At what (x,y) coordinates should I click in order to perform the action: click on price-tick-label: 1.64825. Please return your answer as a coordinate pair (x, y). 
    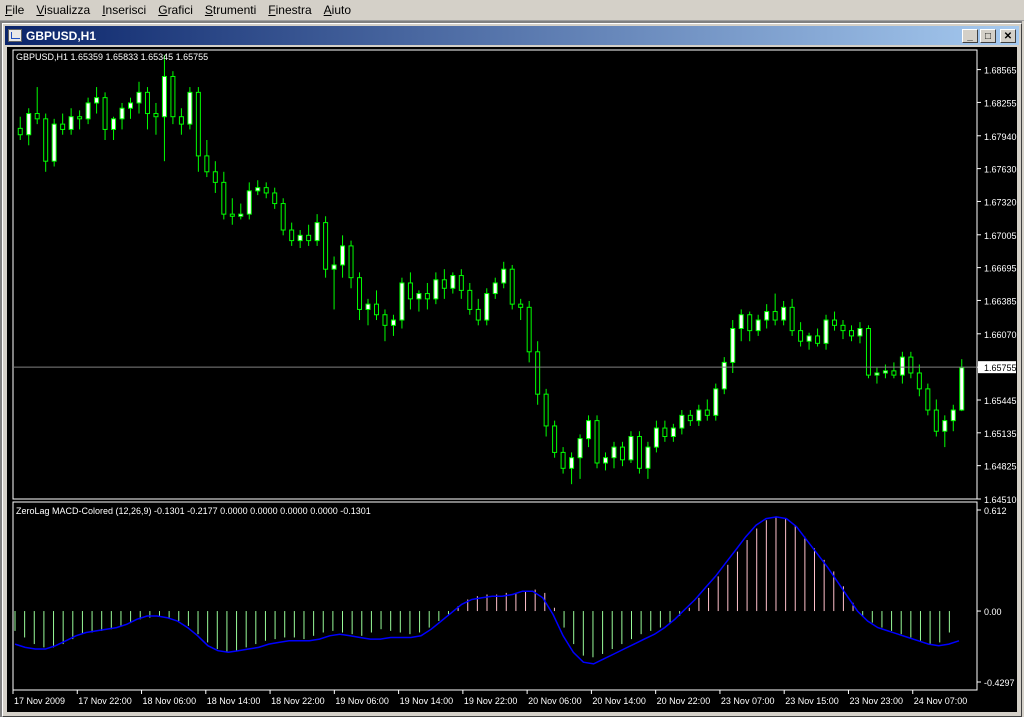
    Looking at the image, I should click on (1000, 467).